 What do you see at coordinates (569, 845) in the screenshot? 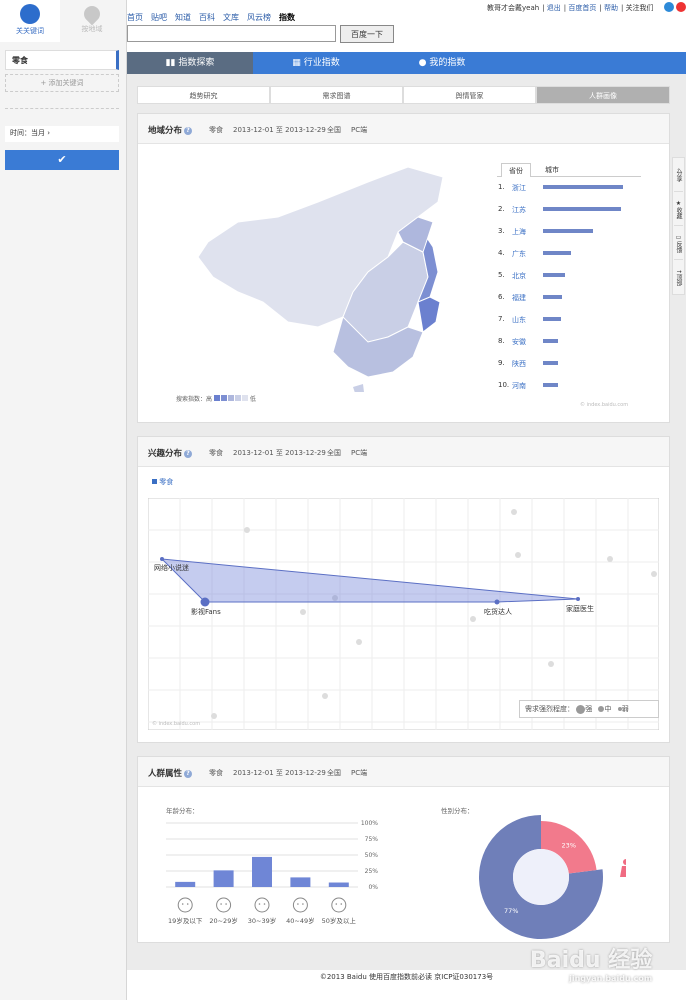
I see `gender-value-label: 23%` at bounding box center [569, 845].